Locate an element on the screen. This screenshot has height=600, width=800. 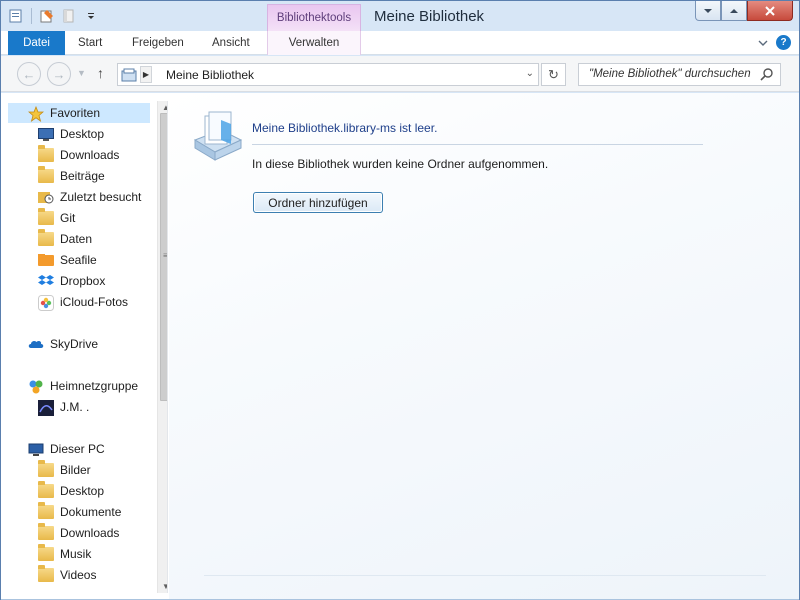
nav-label: Favoriten is located at coordinates (75, 113).